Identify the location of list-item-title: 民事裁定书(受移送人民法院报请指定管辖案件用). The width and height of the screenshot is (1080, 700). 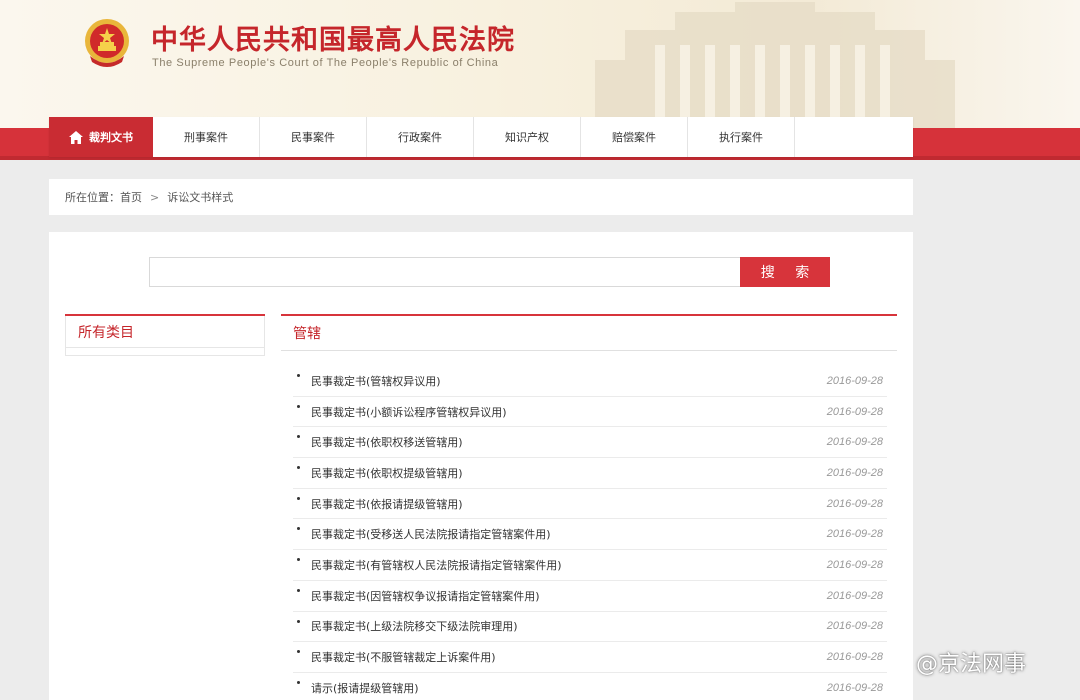
(431, 534).